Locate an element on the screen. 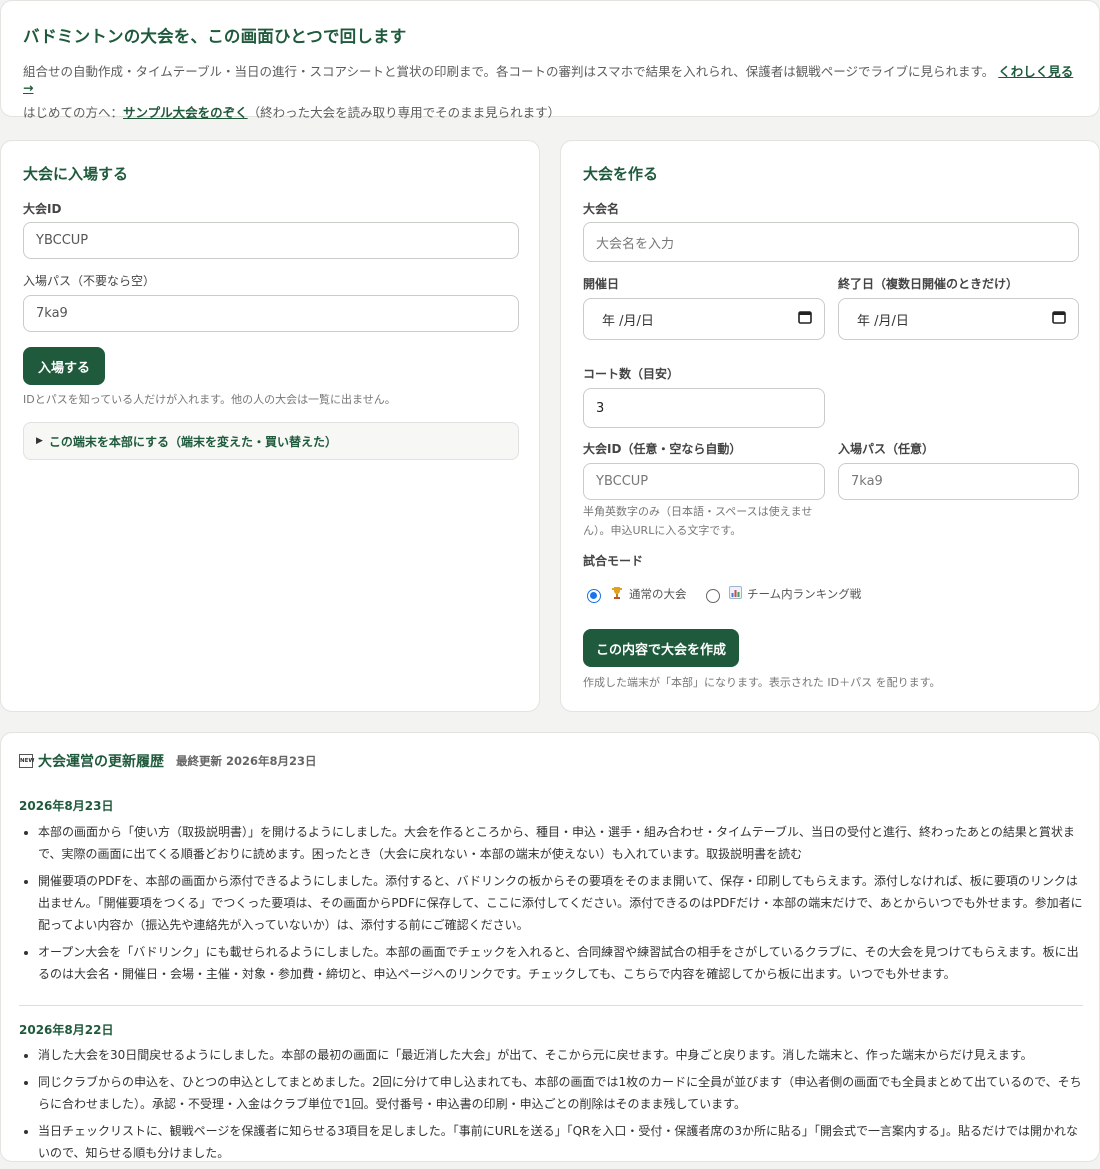 Image resolution: width=1100 pixels, height=1169 pixels. triangle-right-icon: ▶ is located at coordinates (39, 441).